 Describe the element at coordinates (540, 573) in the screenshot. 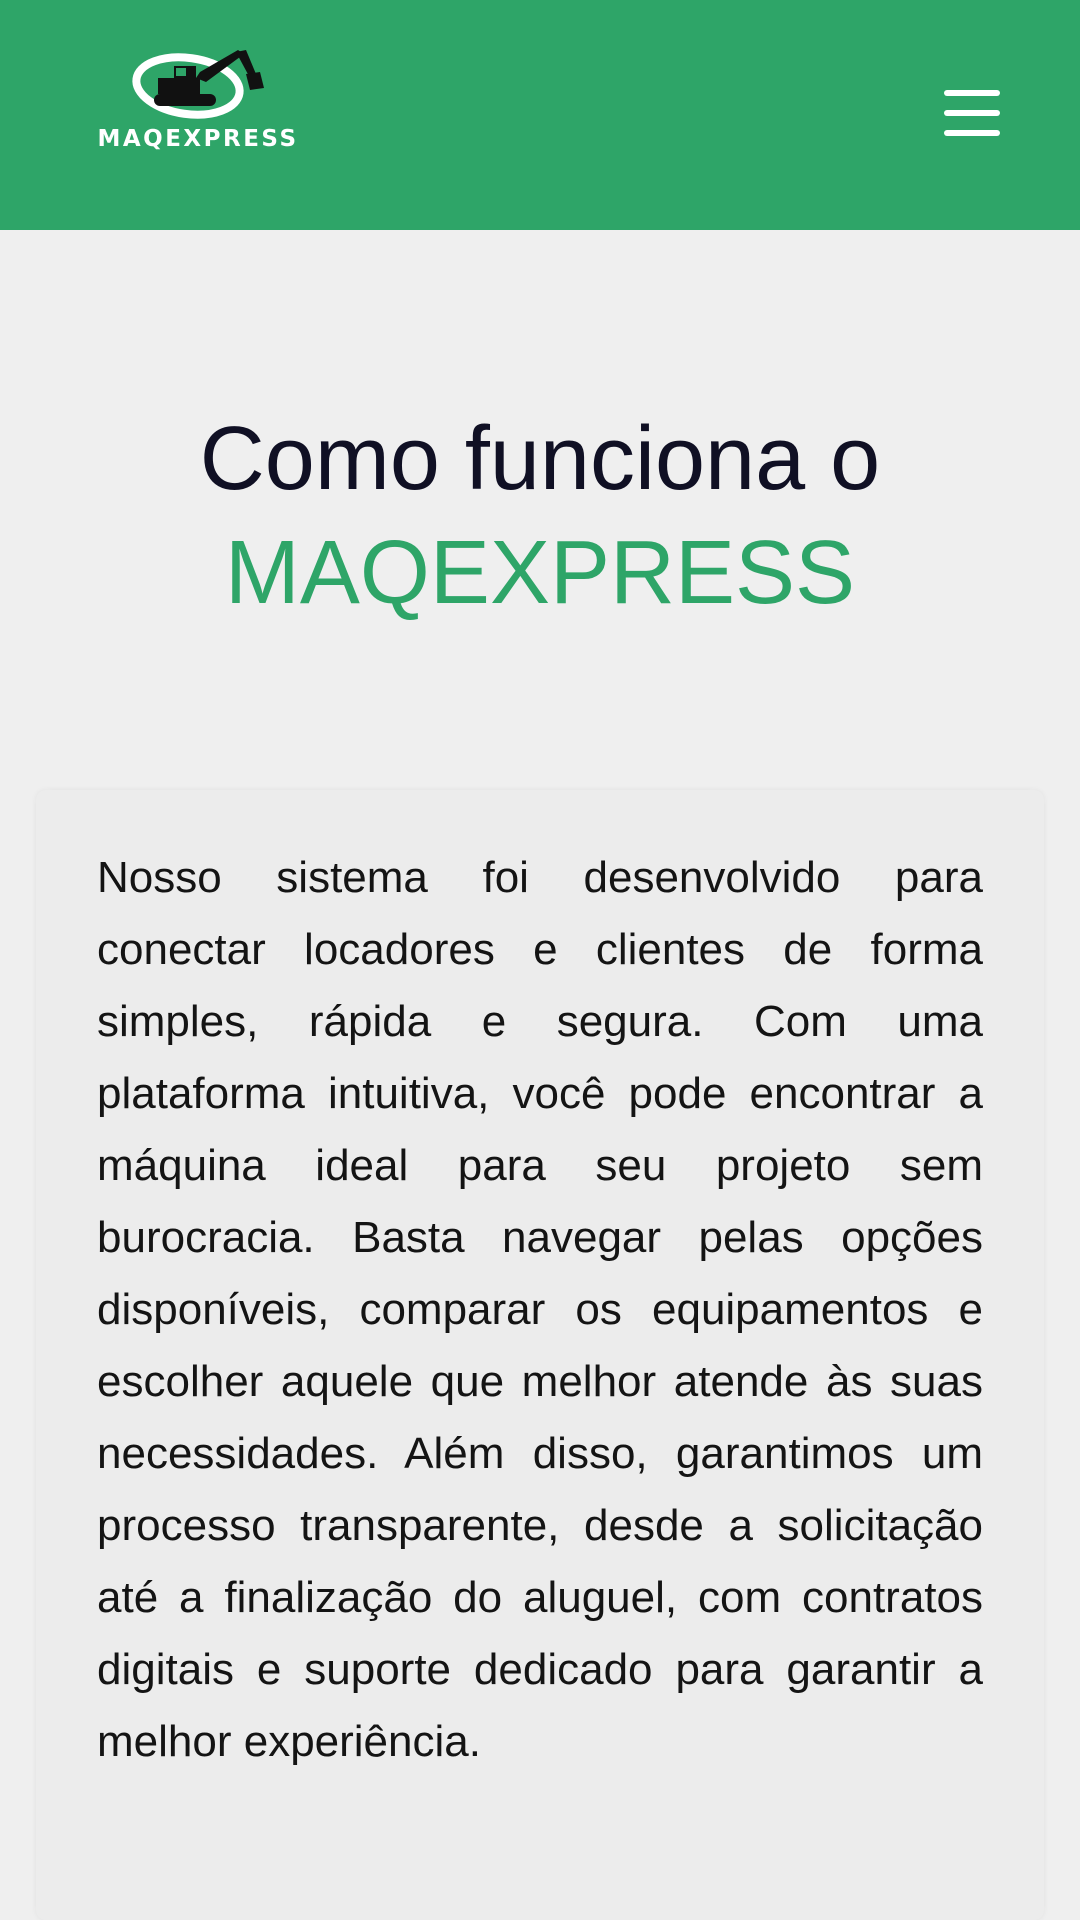

I see `page-title-brand: MAQEXPRESS` at that location.